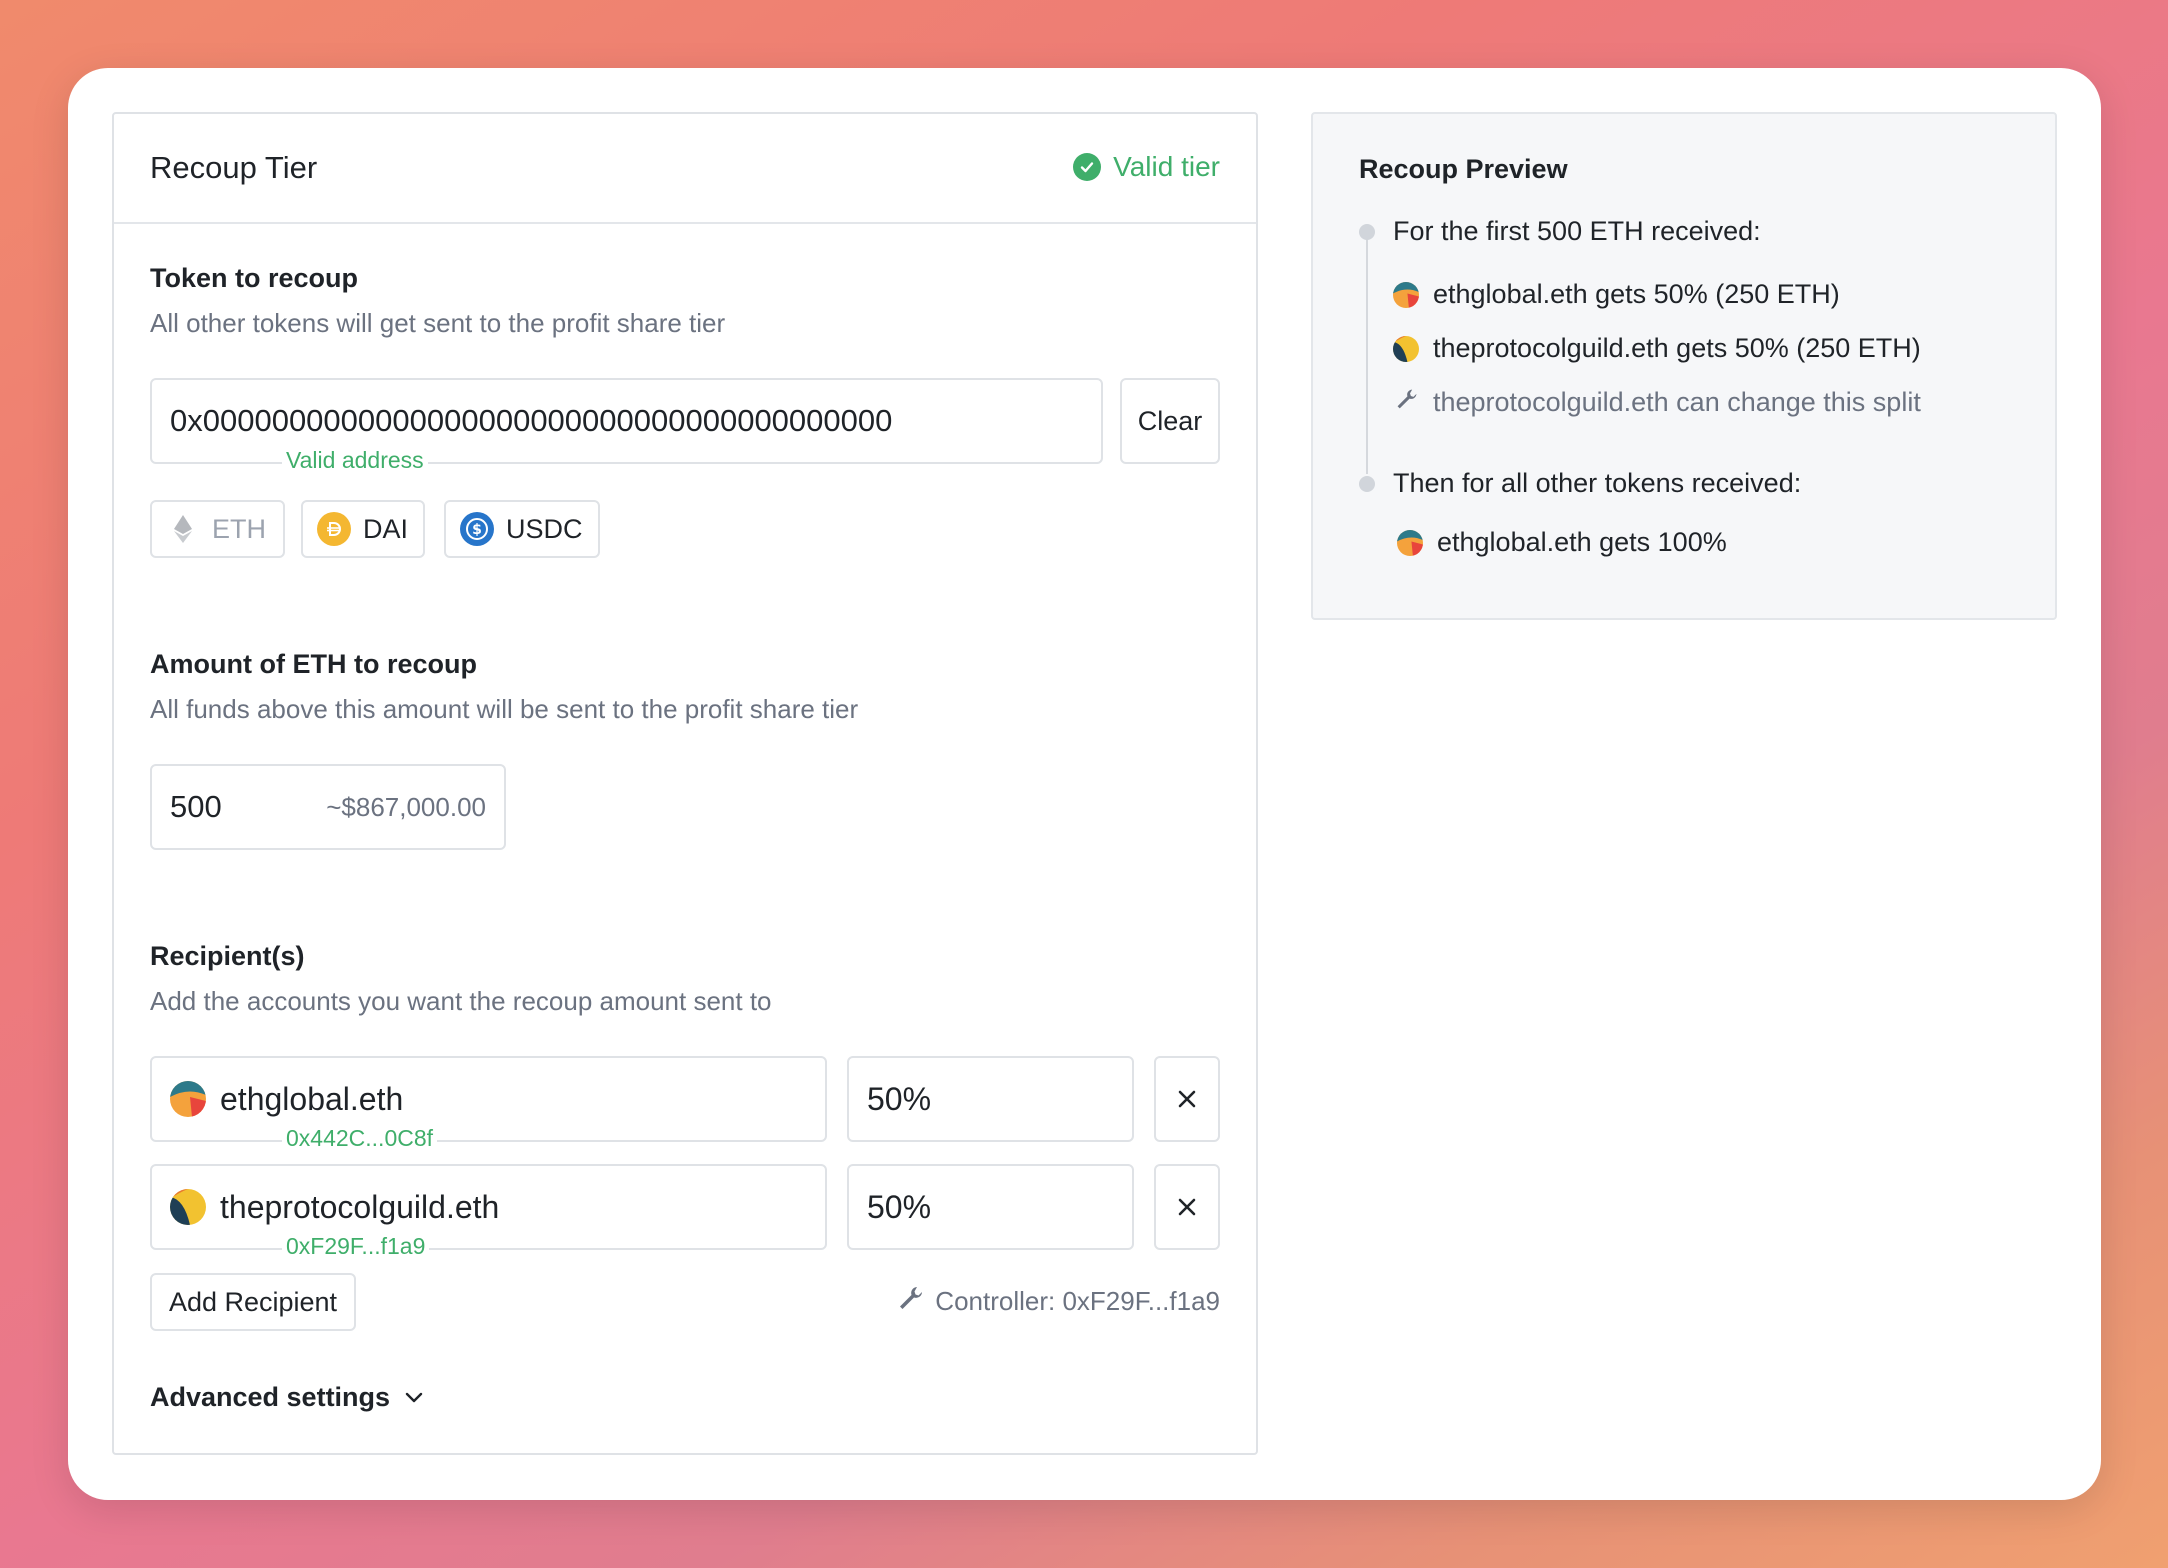  Describe the element at coordinates (685, 169) in the screenshot. I see `tier-header: Recoup Tier Valid tier` at that location.